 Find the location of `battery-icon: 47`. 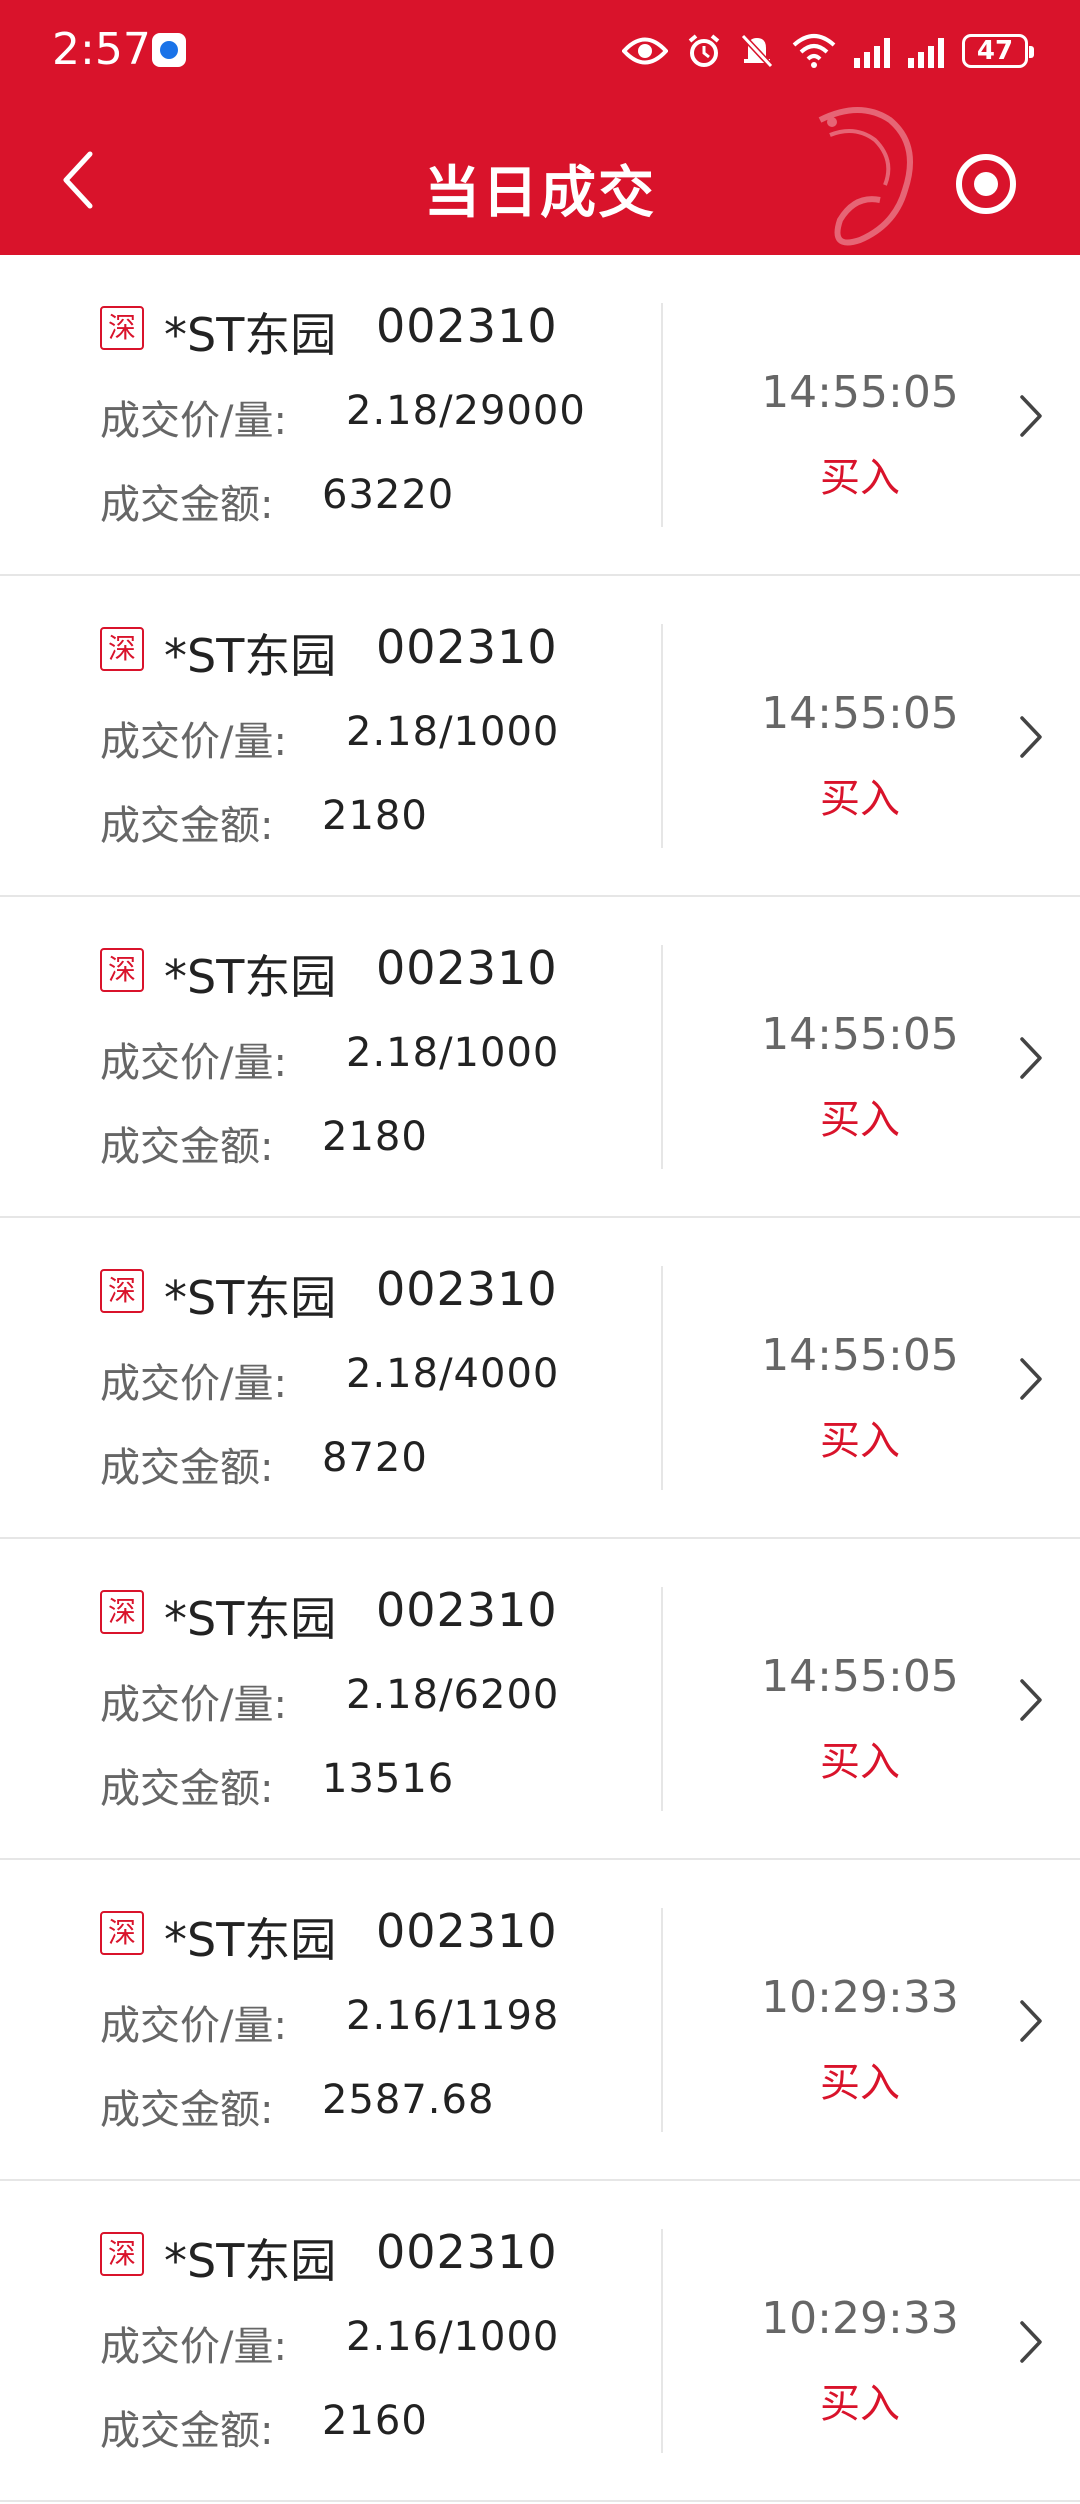

battery-icon: 47 is located at coordinates (998, 51).